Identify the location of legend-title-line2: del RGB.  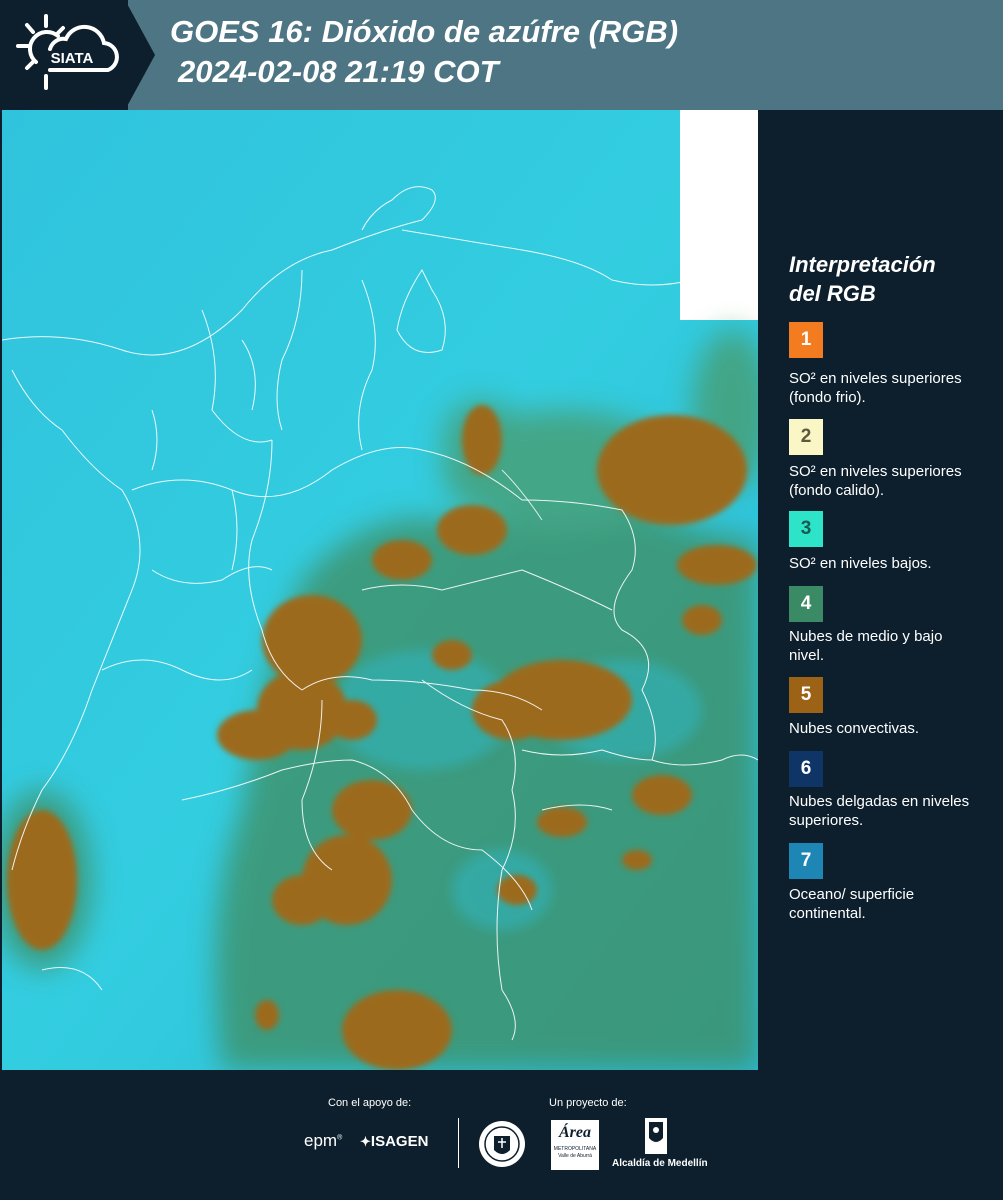
(832, 293).